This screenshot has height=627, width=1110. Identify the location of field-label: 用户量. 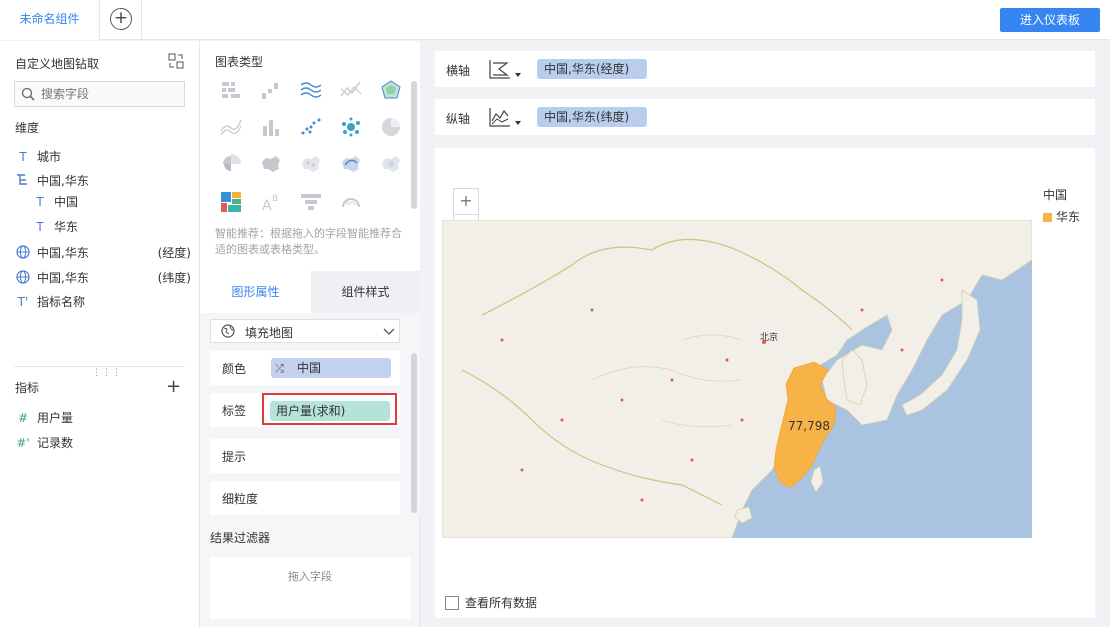
(55, 418).